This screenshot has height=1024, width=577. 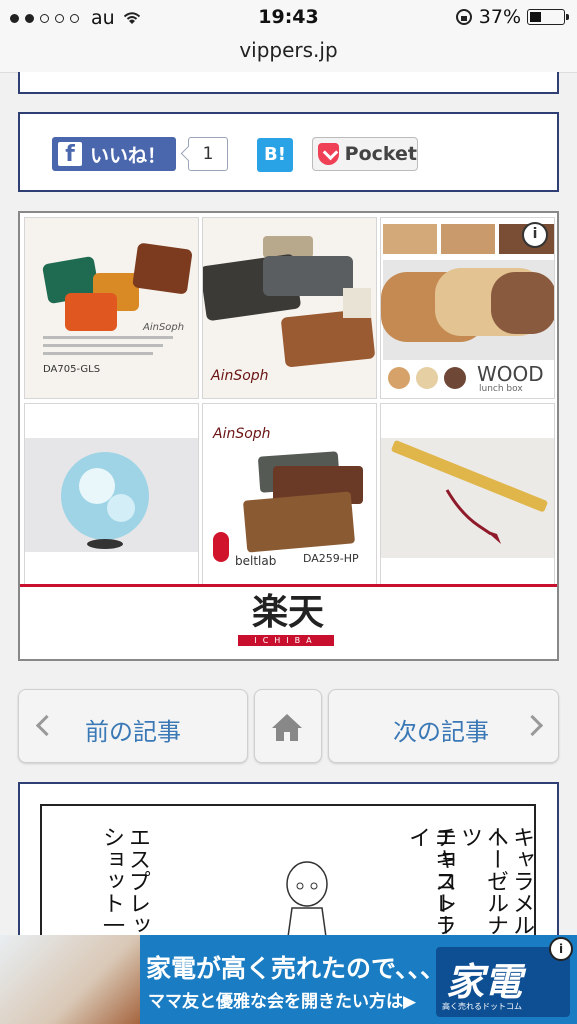 I want to click on product-title: WOOD, so click(x=510, y=374).